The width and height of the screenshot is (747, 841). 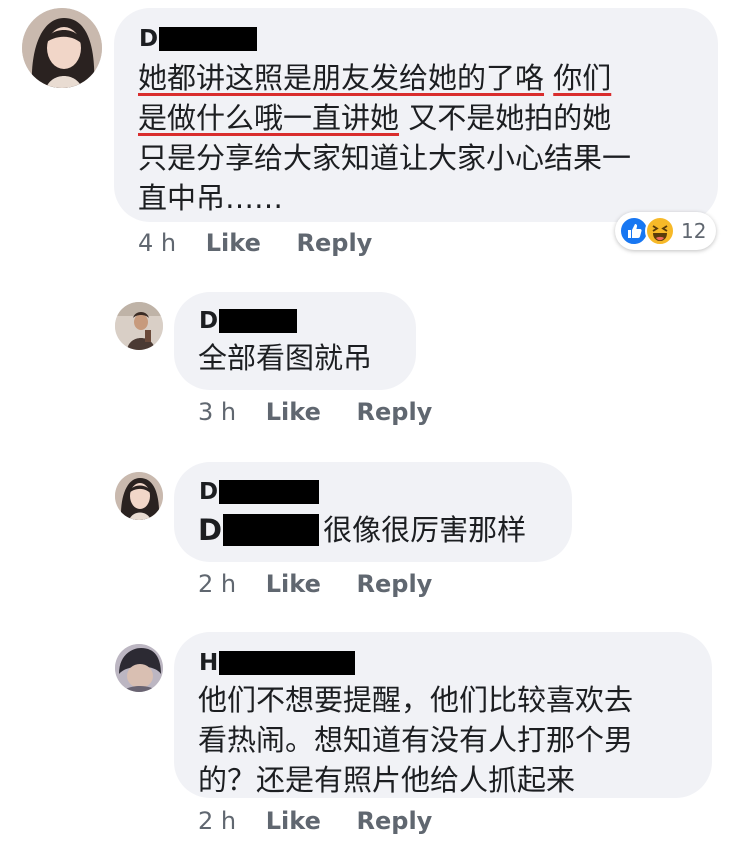 What do you see at coordinates (387, 780) in the screenshot?
I see `comment-line: 的？还是有照片他给人抓起来` at bounding box center [387, 780].